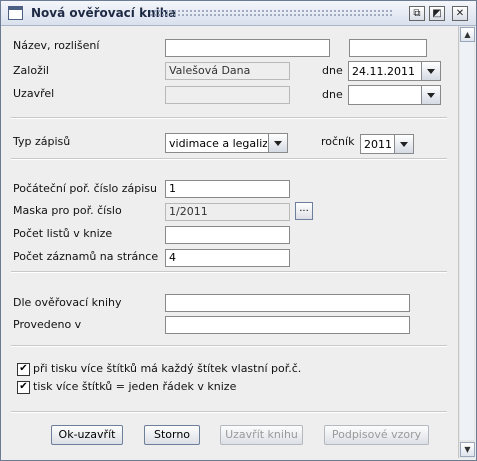 The width and height of the screenshot is (477, 461). I want to click on title-bar: Nová ověřovací kniha ⧉ ◩ ✕, so click(238, 13).